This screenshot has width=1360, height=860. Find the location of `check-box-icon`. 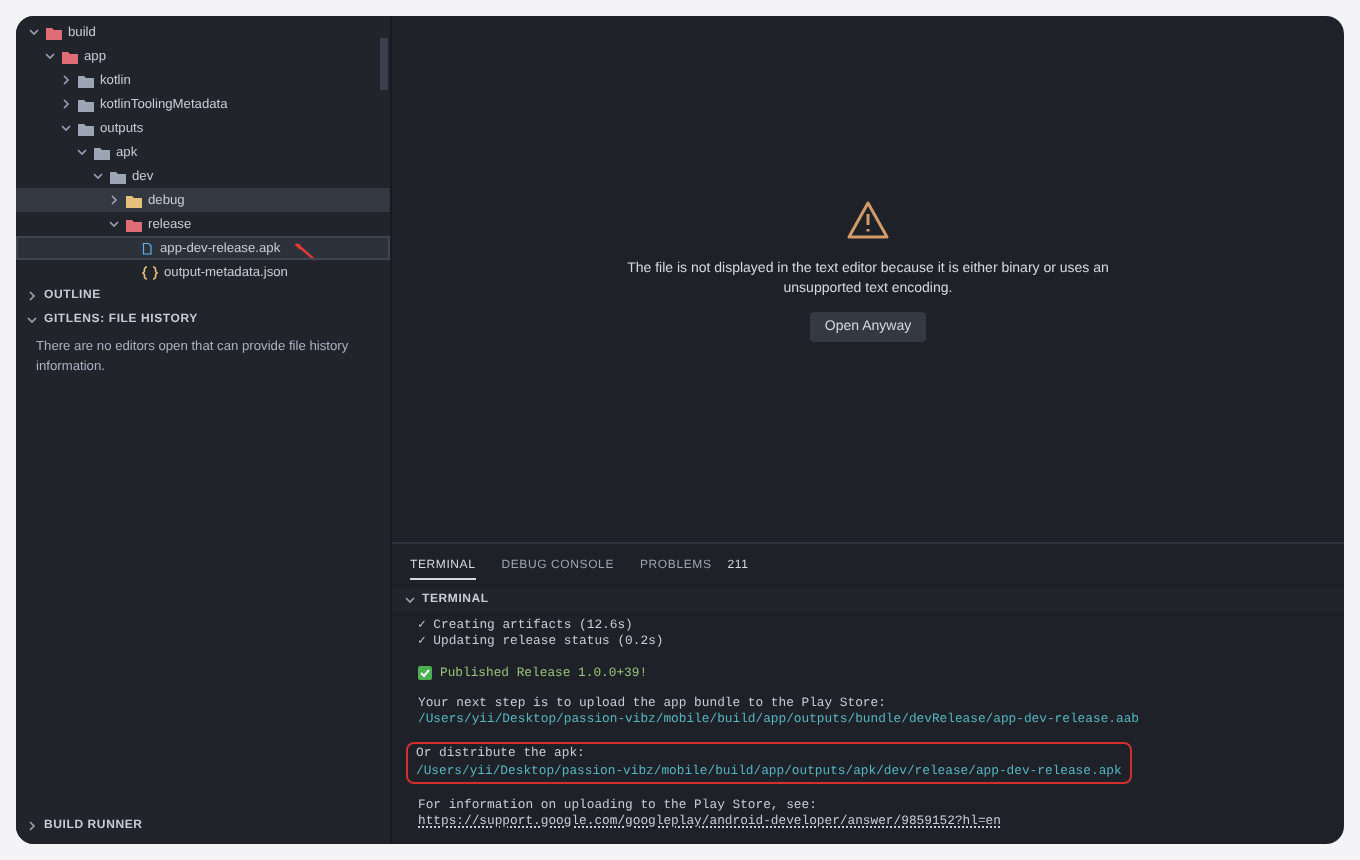

check-box-icon is located at coordinates (425, 673).